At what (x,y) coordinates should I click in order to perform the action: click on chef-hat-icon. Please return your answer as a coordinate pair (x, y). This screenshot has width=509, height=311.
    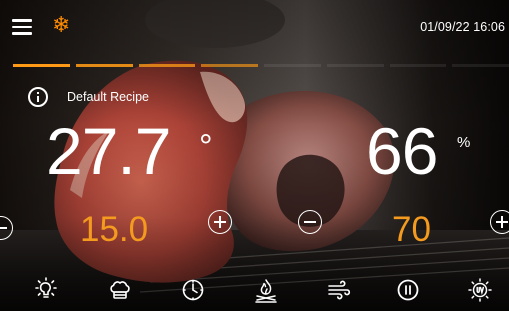
    Looking at the image, I should click on (120, 290).